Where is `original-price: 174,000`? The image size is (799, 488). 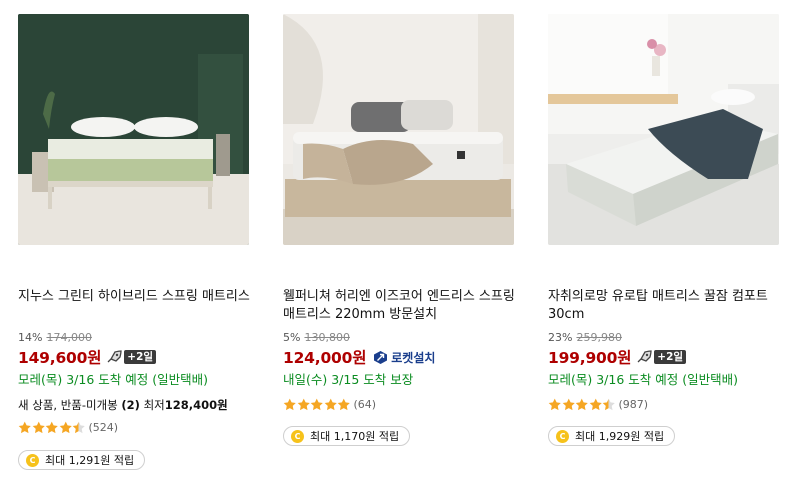 original-price: 174,000 is located at coordinates (69, 337).